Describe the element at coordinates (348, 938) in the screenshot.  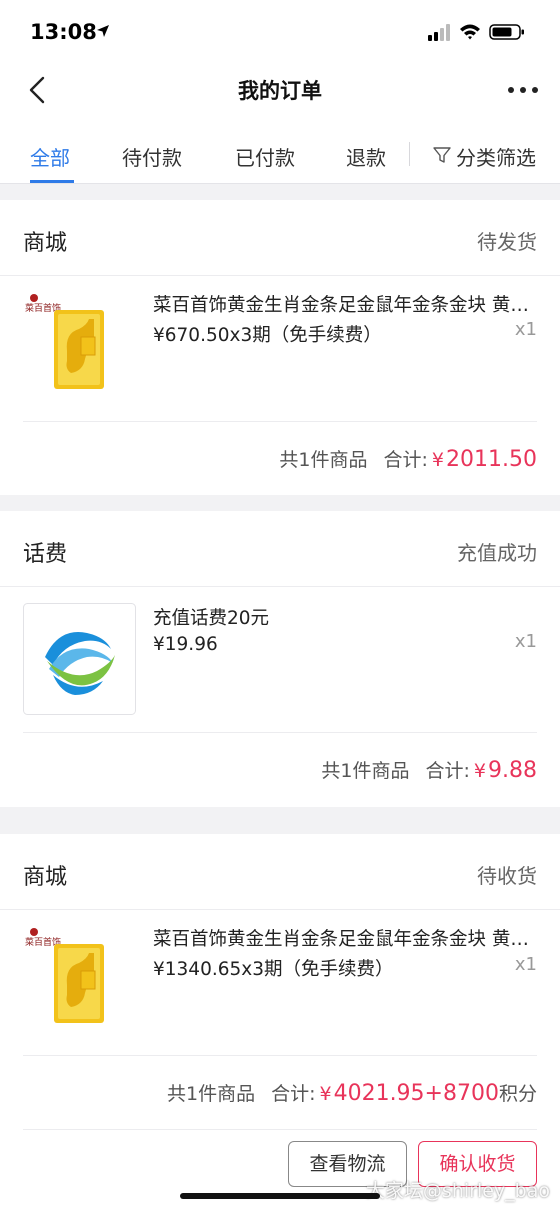
I see `product-name: 菜百首饰黄金生肖金条足金鼠年金条金块 黄金 20克` at that location.